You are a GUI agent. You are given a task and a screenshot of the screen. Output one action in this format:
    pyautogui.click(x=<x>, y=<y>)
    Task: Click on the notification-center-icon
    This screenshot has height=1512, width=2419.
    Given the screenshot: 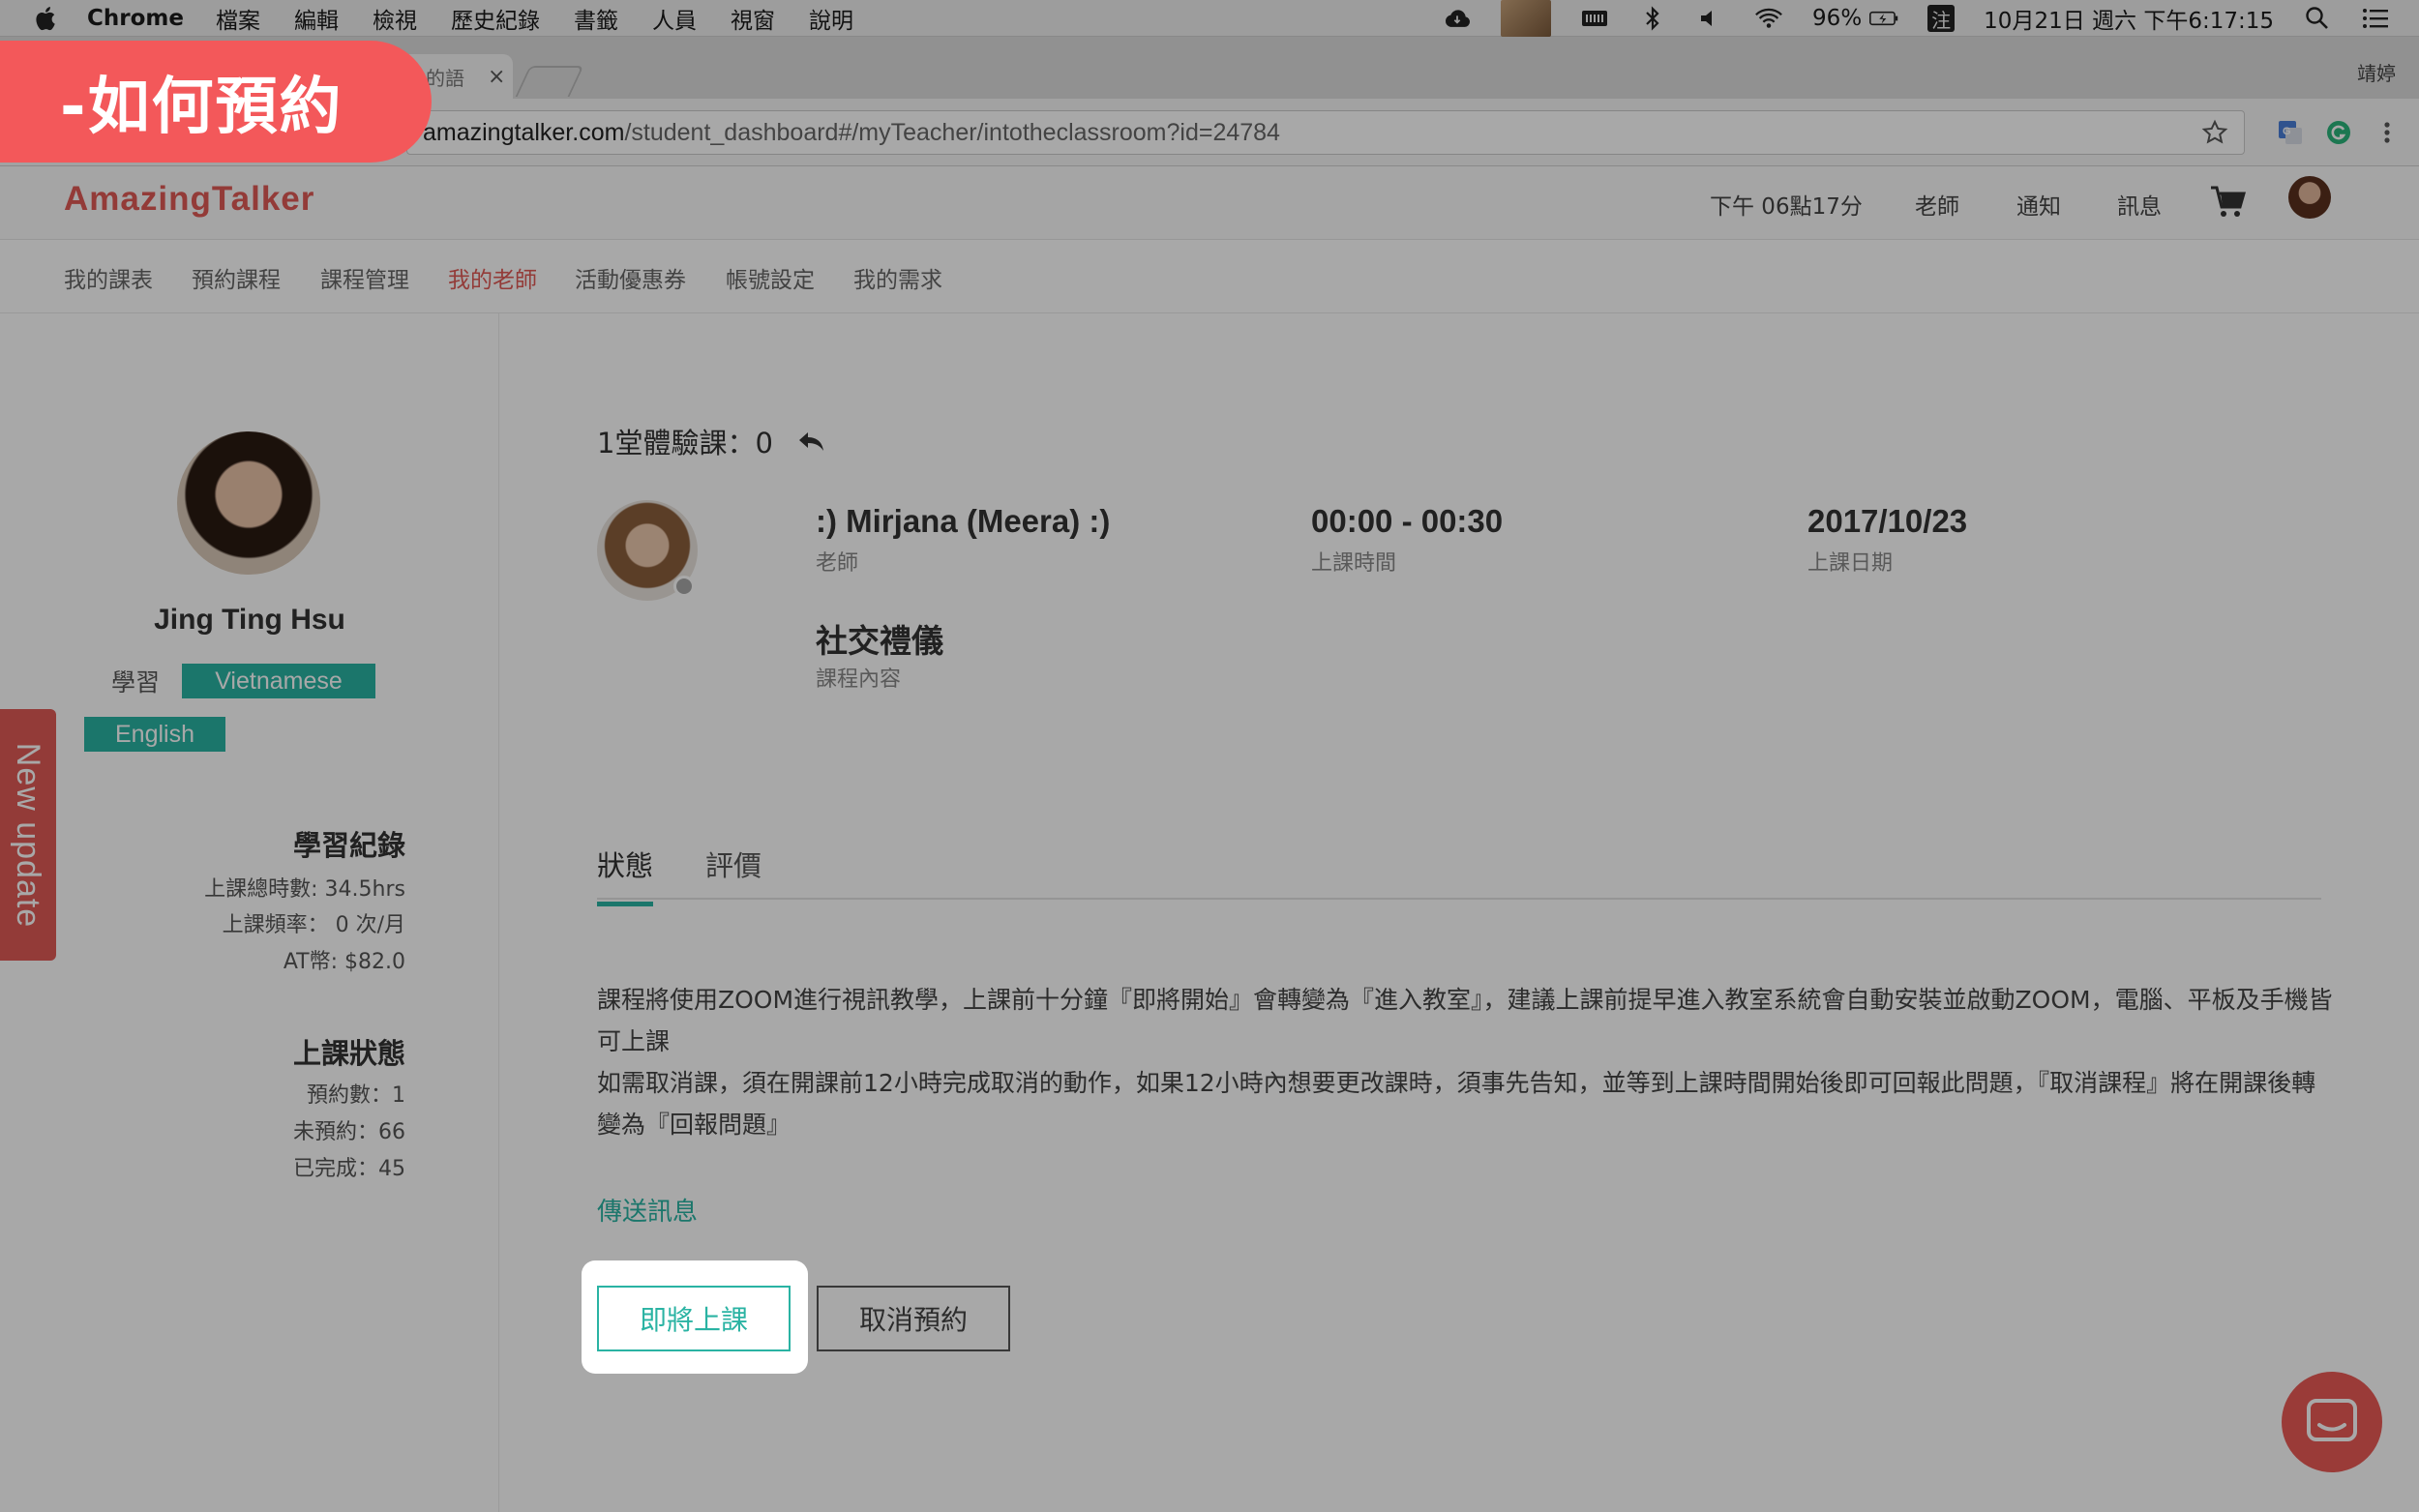 What is the action you would take?
    pyautogui.click(x=2376, y=18)
    